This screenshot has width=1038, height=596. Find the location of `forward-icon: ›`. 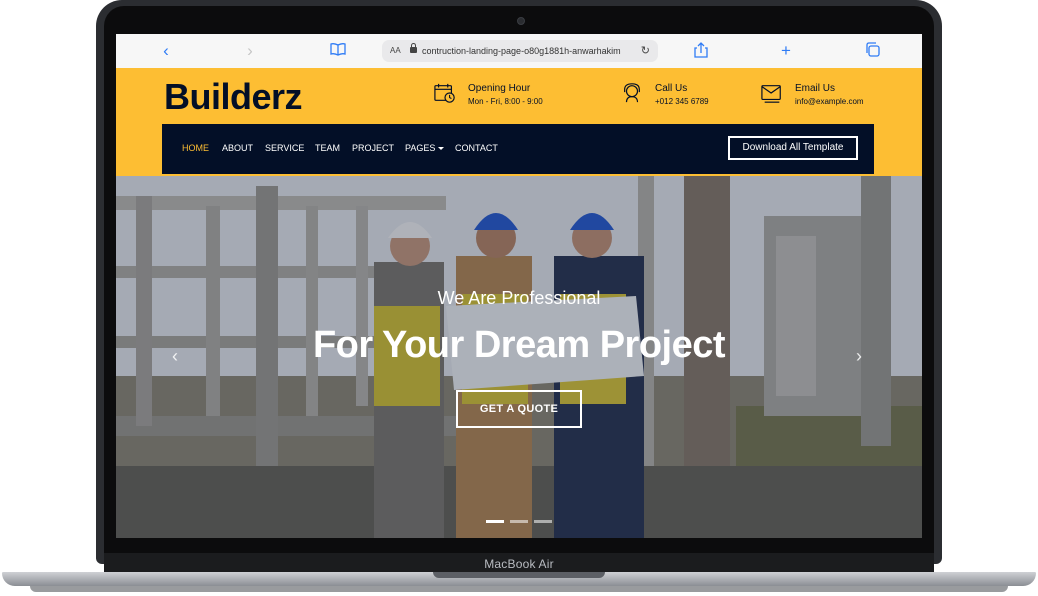

forward-icon: › is located at coordinates (250, 51).